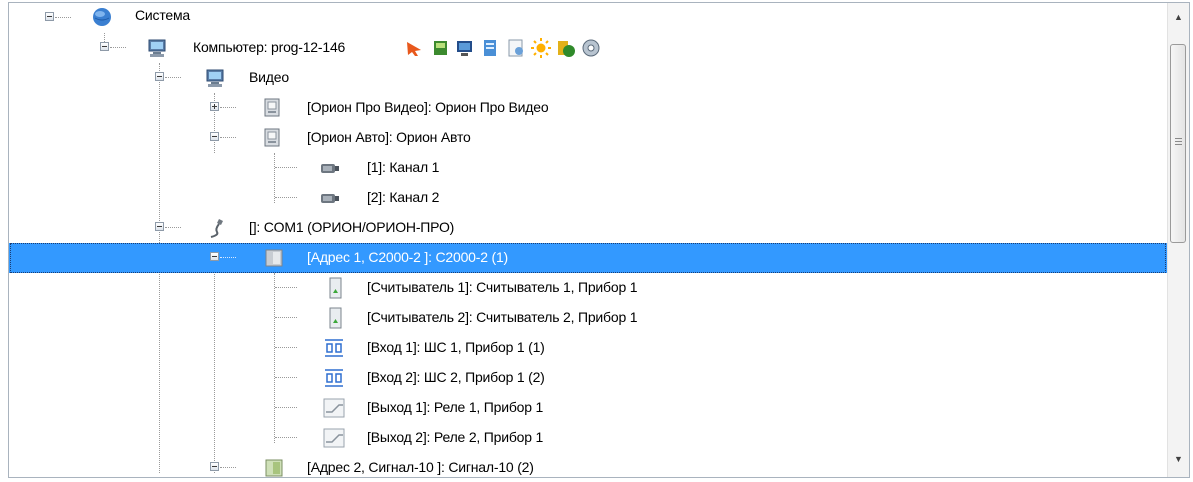 Image resolution: width=1193 pixels, height=482 pixels. I want to click on tree-item-label: [Орион Авто]: Орион Авто, so click(389, 137).